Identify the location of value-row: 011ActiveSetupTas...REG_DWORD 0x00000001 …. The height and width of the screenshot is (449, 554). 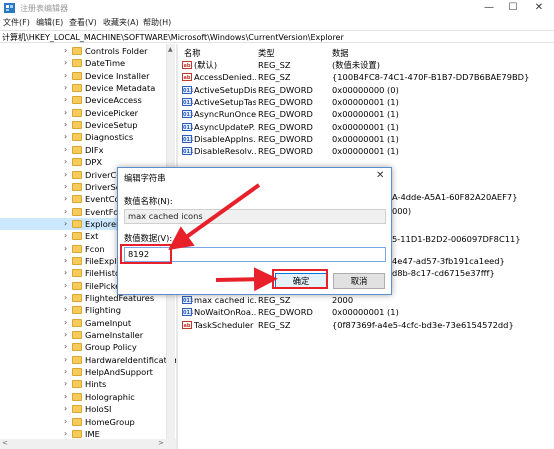
(366, 102).